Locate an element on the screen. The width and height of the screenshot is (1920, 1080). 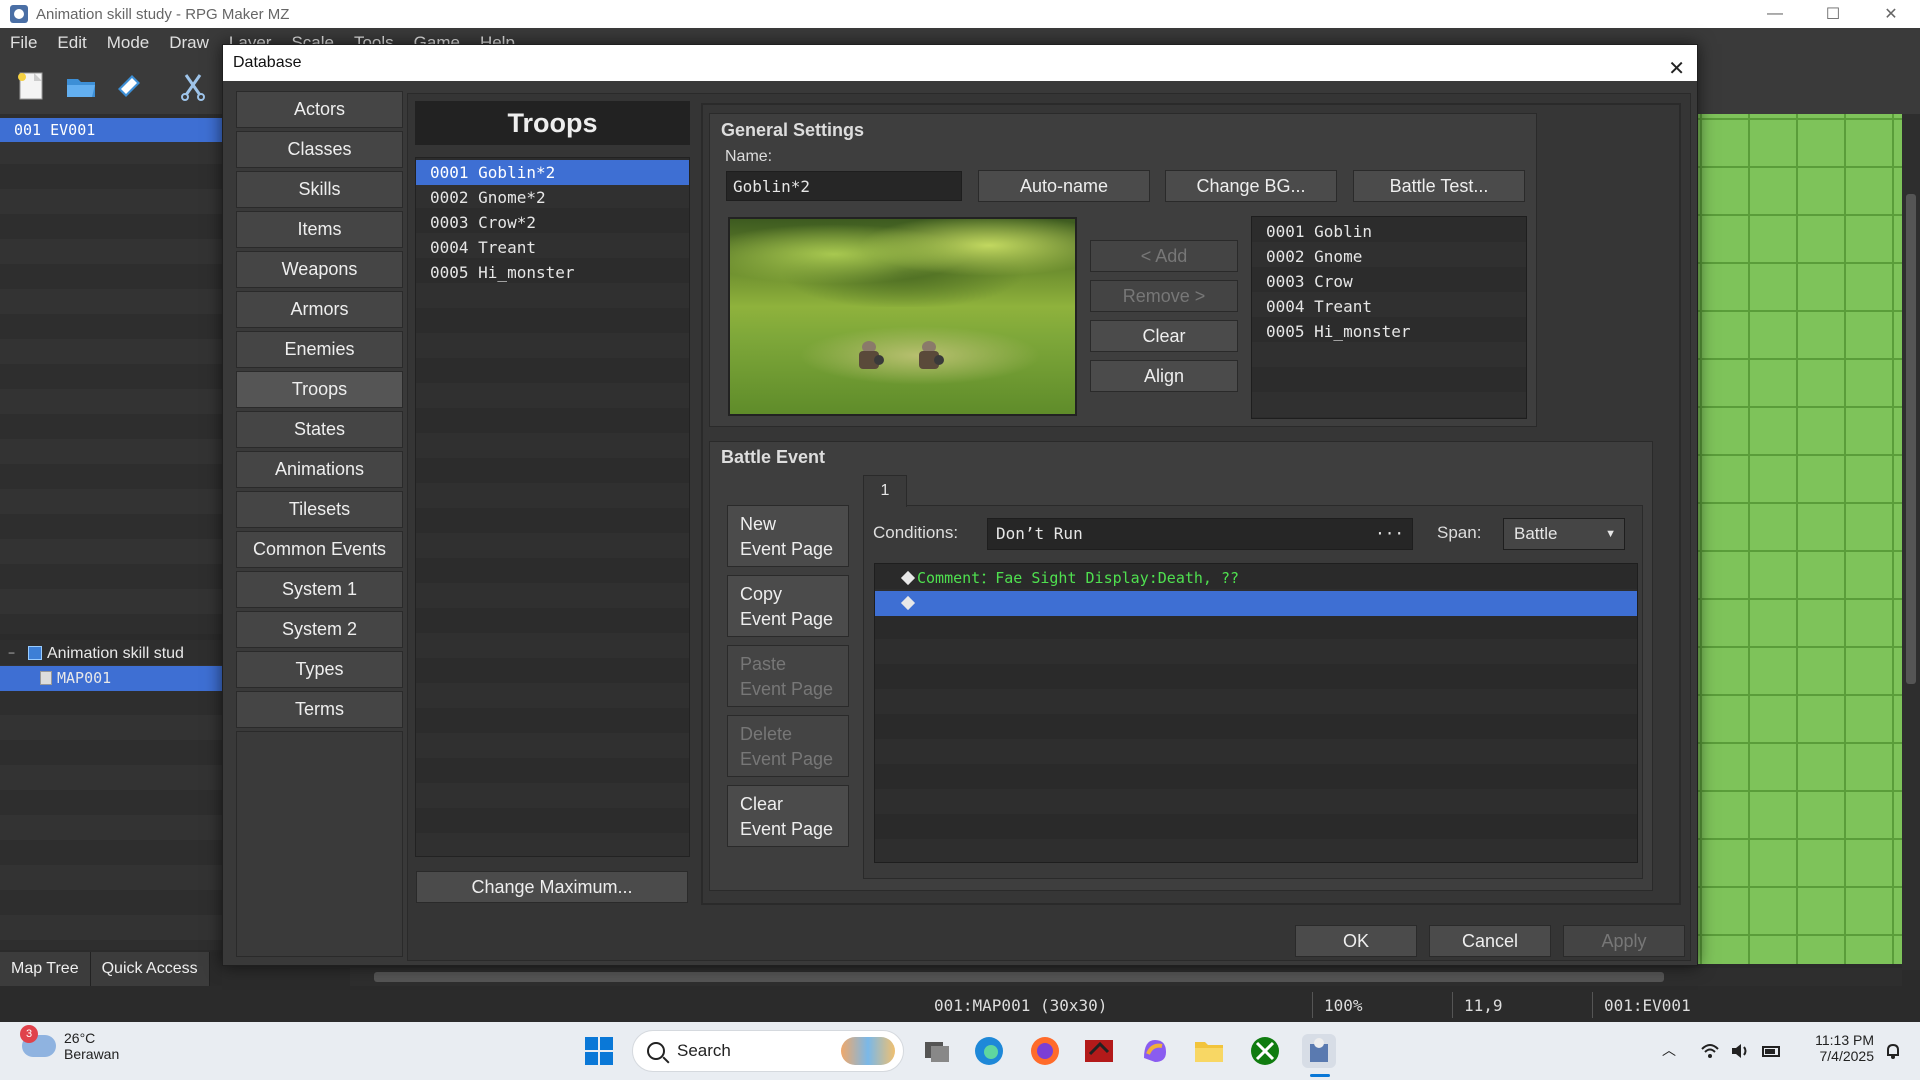
taskbar-search: Search is located at coordinates (768, 1051).